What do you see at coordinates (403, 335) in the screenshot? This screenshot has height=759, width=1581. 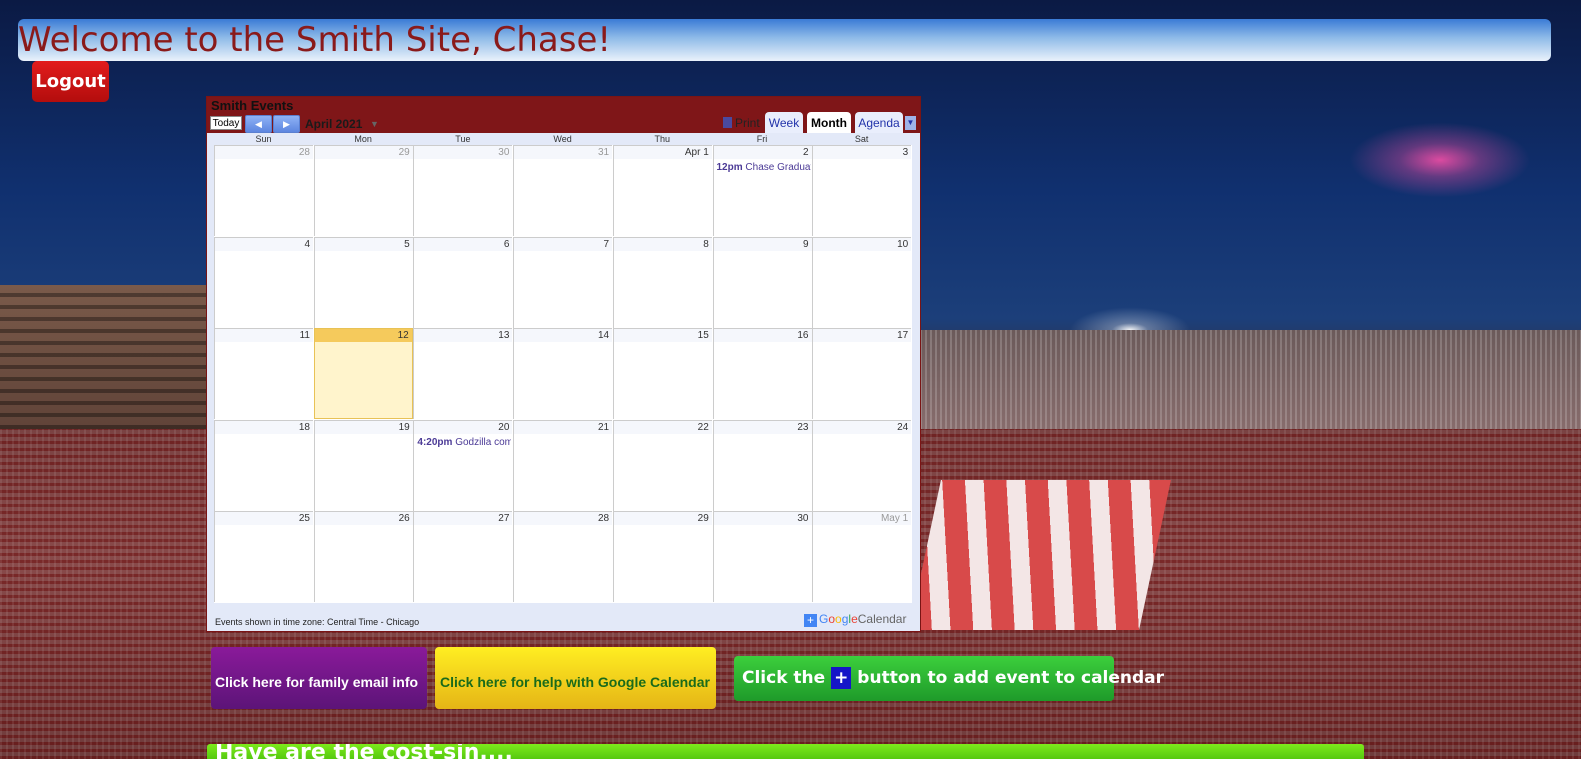 I see `day-number: 12` at bounding box center [403, 335].